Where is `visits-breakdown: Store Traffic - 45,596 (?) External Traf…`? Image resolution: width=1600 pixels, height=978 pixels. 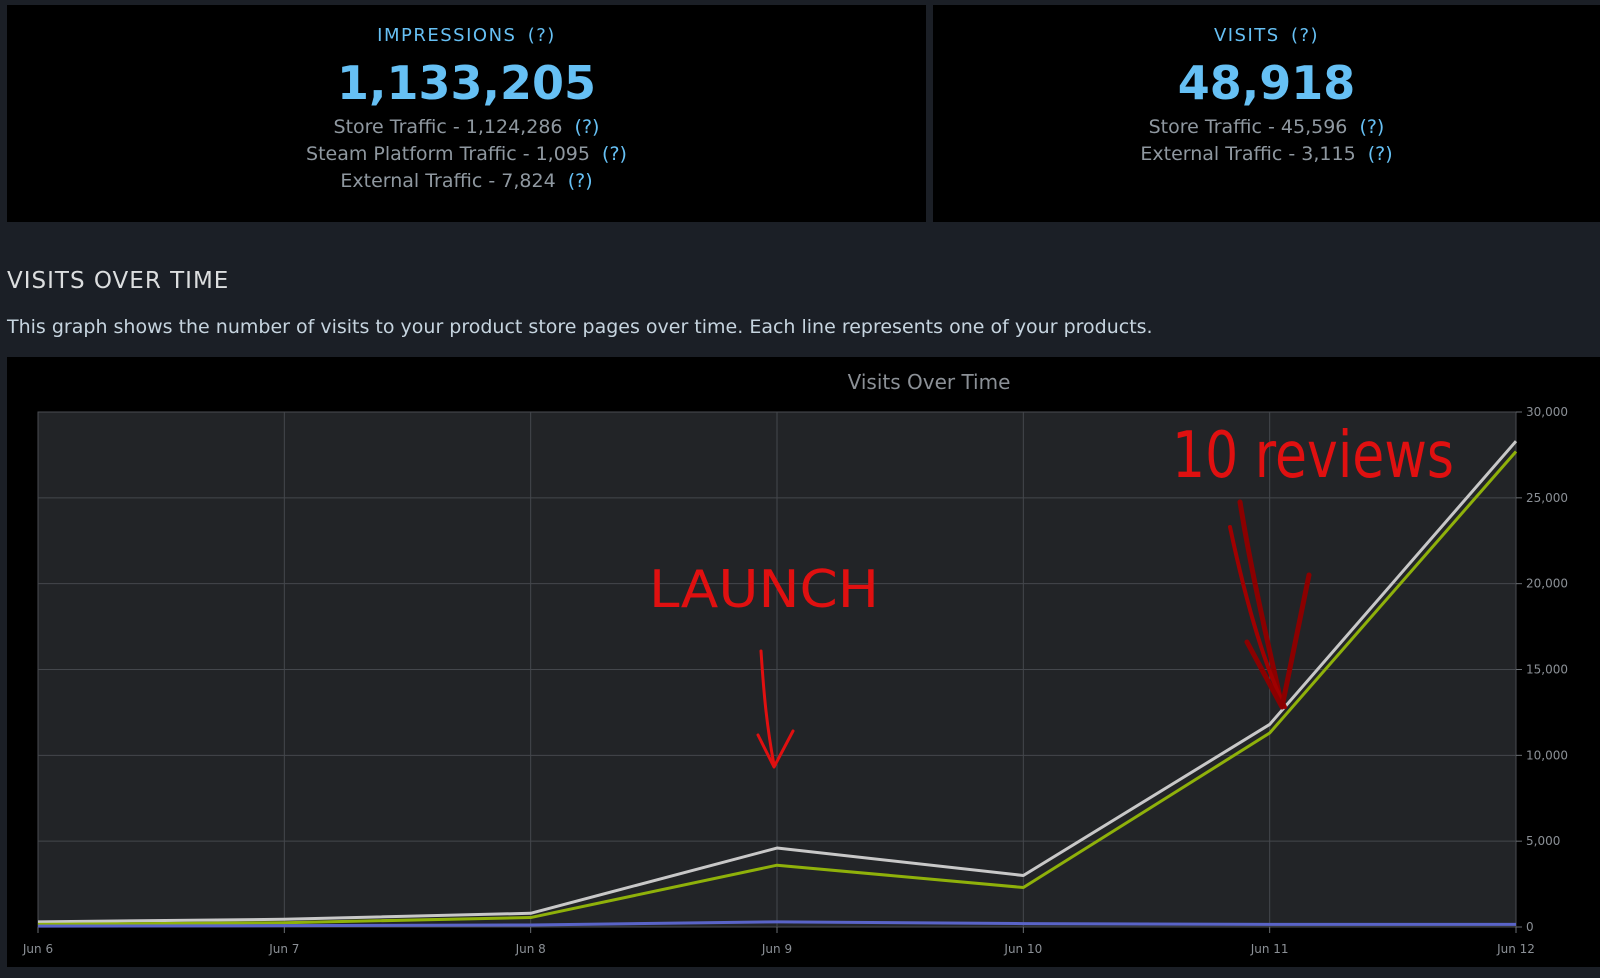 visits-breakdown: Store Traffic - 45,596 (?) External Traf… is located at coordinates (1266, 141).